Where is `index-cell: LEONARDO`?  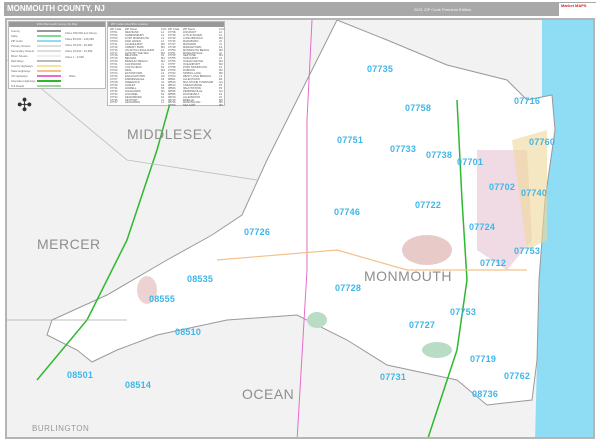 index-cell: LEONARDO is located at coordinates (133, 103).